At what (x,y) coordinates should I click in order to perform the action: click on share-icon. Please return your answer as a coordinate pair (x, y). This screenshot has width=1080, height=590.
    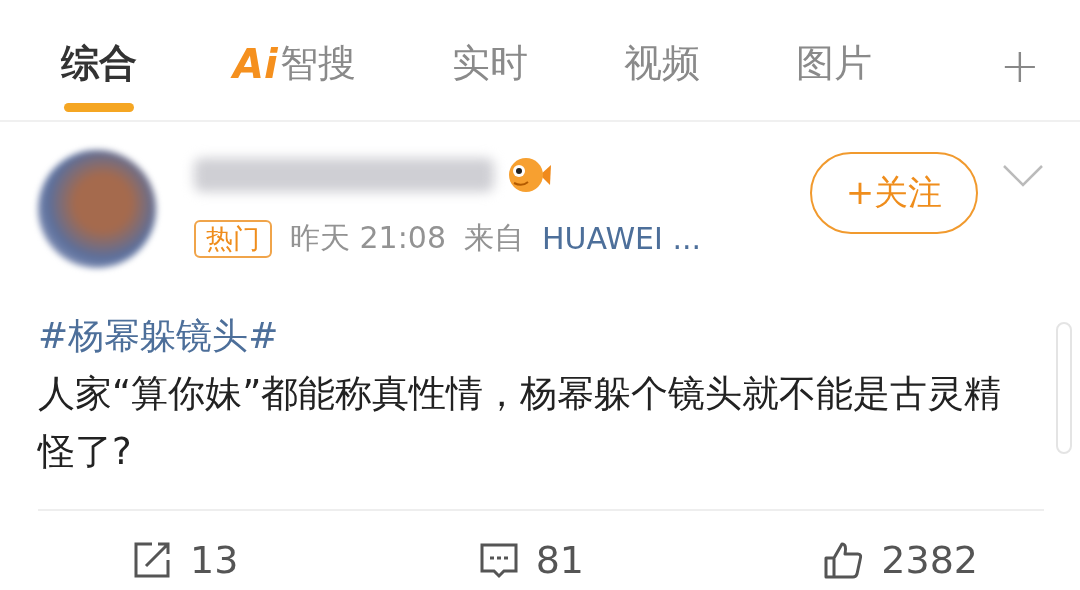
    Looking at the image, I should click on (152, 560).